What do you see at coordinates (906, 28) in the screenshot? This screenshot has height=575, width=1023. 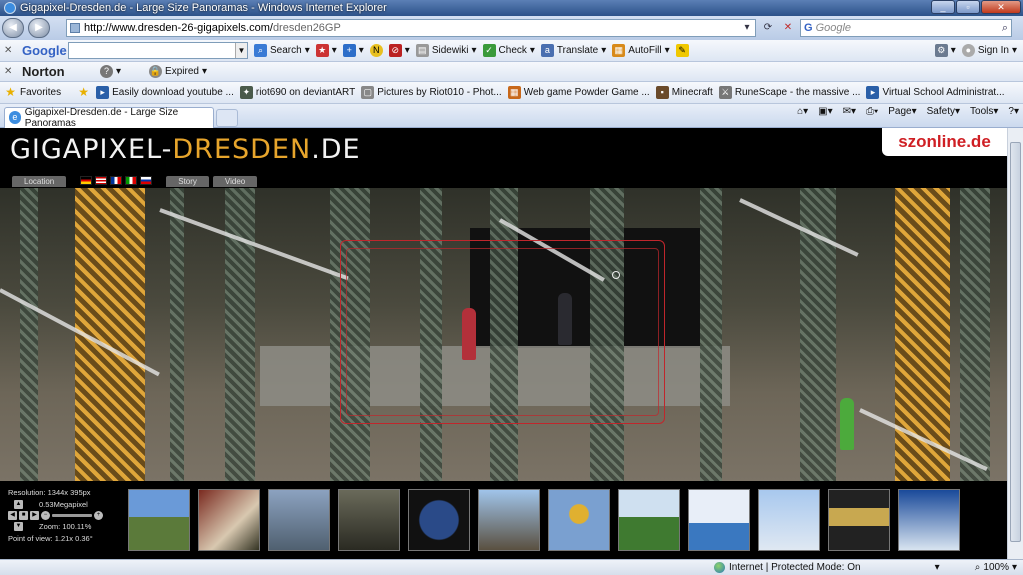 I see `search-input: G Google ⌕` at bounding box center [906, 28].